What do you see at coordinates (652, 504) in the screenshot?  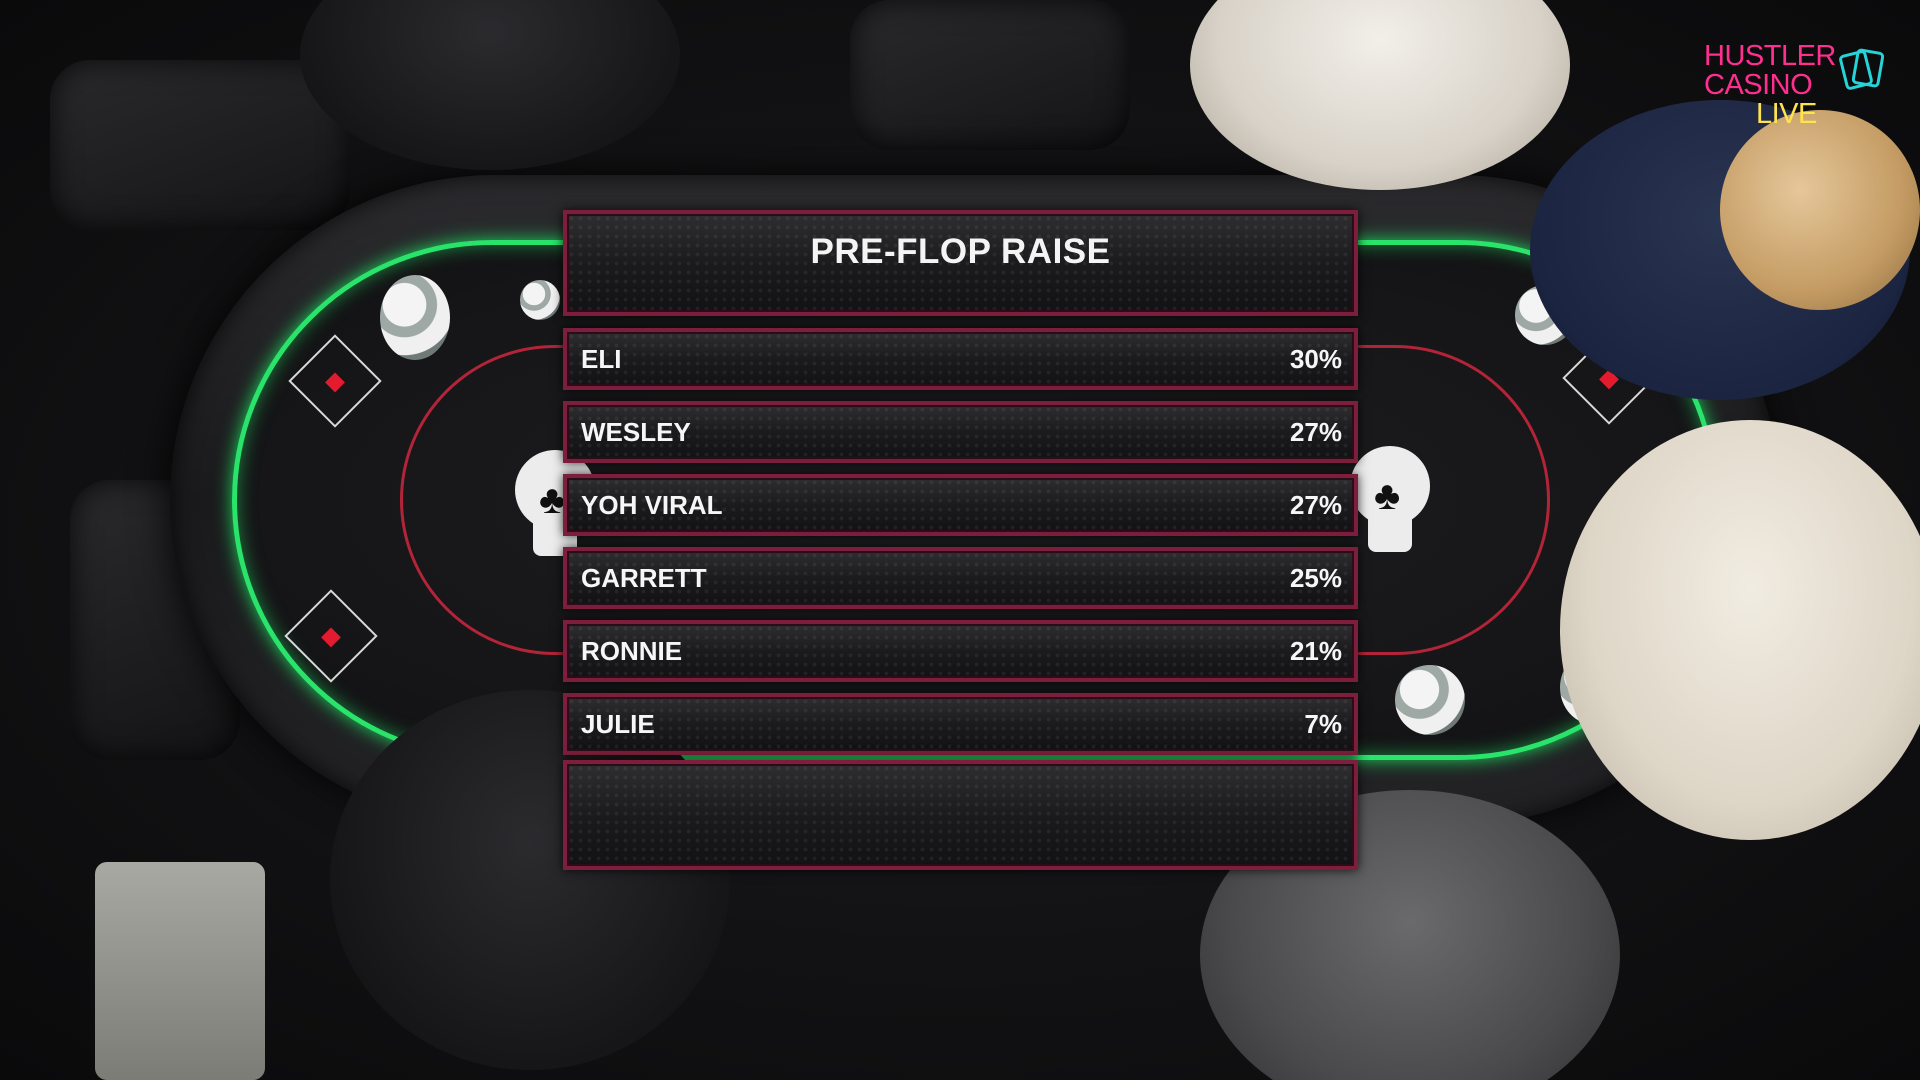 I see `player-name: YOH VIRAL` at bounding box center [652, 504].